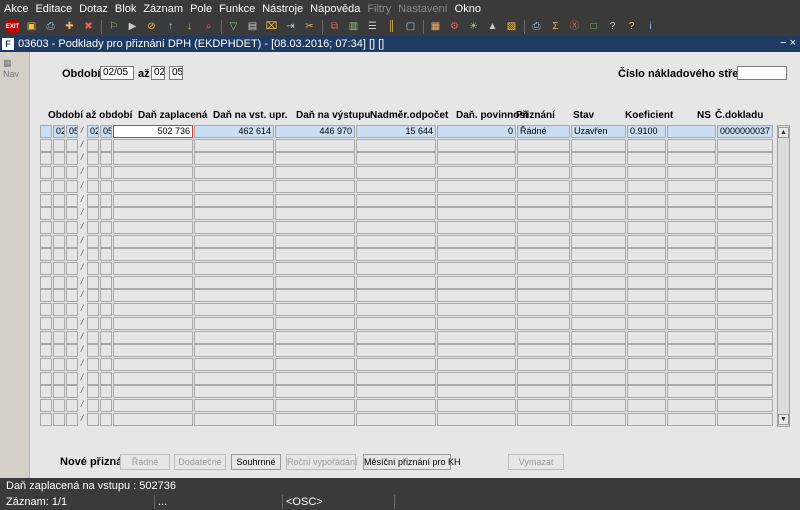  What do you see at coordinates (372, 26) in the screenshot?
I see `list-icon: ☰` at bounding box center [372, 26].